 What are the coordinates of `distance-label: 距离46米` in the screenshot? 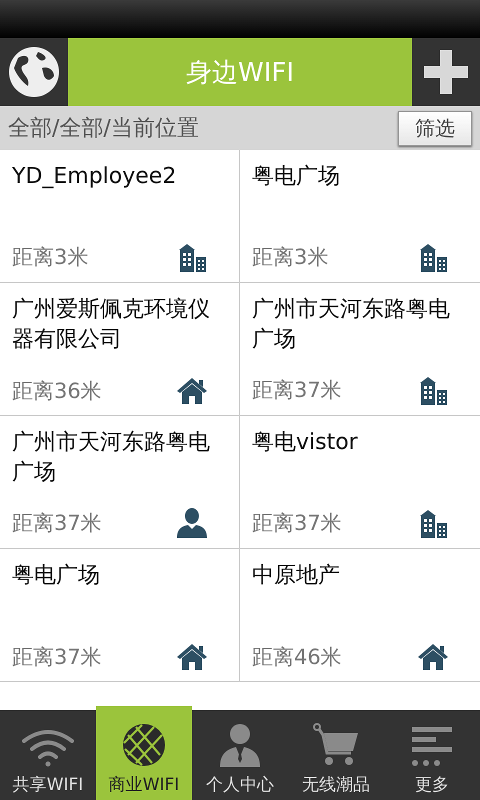 It's located at (297, 657).